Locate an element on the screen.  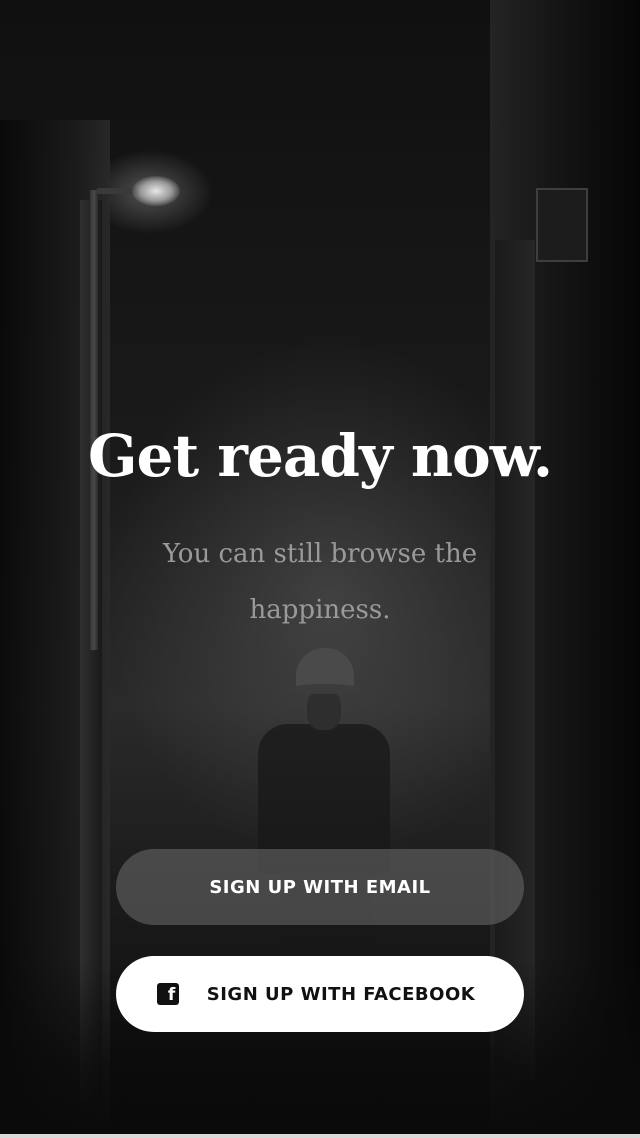
sign-up-email-button: SIGN UP WITH EMAIL is located at coordinates (320, 887).